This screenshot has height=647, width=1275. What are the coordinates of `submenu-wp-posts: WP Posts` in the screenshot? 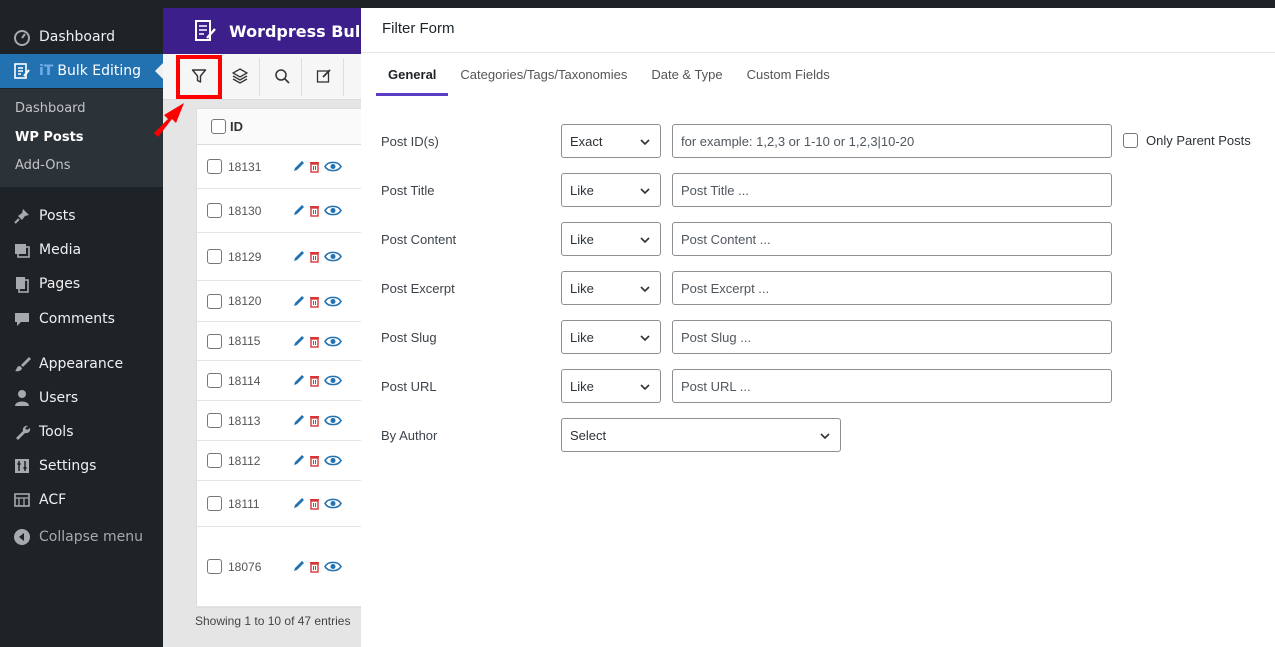 It's located at (49, 137).